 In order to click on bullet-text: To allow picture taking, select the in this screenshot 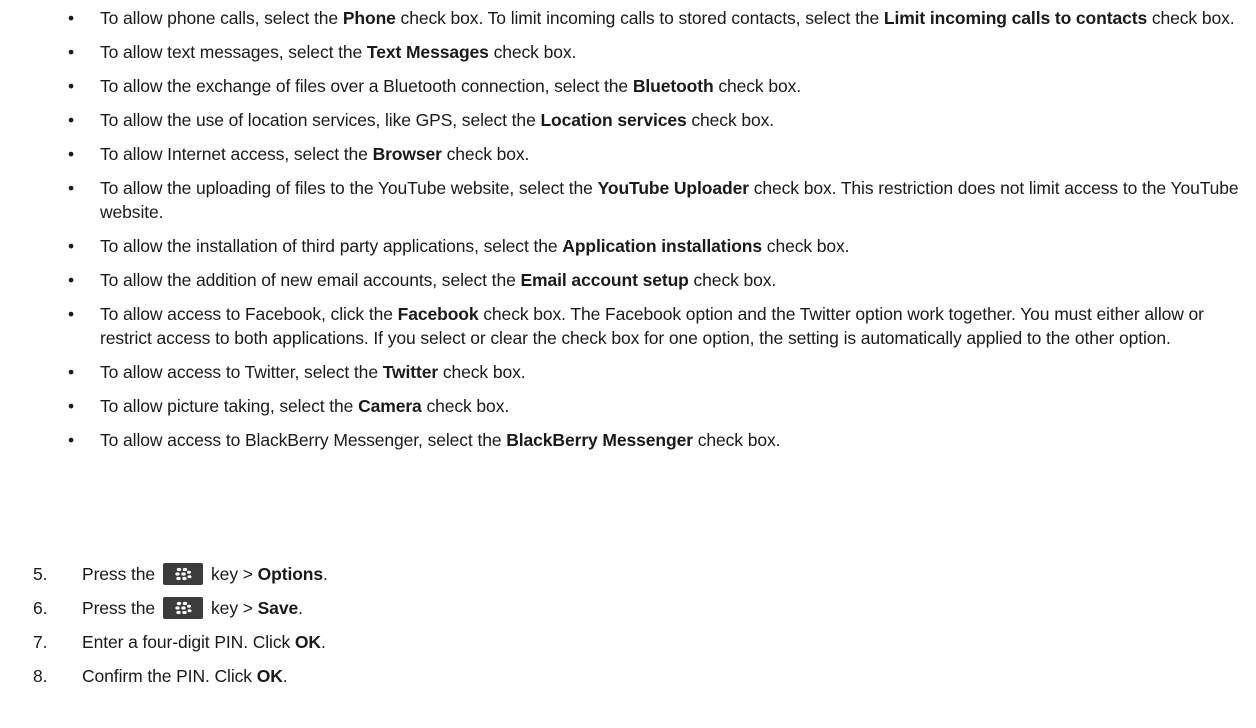, I will do `click(229, 406)`.